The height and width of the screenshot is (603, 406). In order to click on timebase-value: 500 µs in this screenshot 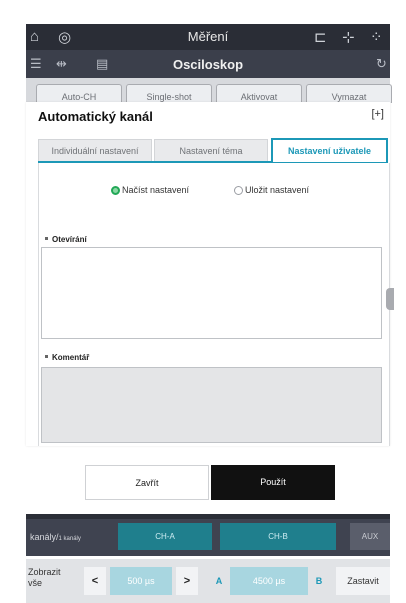, I will do `click(141, 581)`.